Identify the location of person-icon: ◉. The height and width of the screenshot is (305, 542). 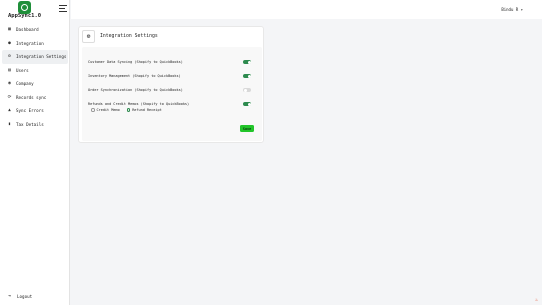
(9, 84).